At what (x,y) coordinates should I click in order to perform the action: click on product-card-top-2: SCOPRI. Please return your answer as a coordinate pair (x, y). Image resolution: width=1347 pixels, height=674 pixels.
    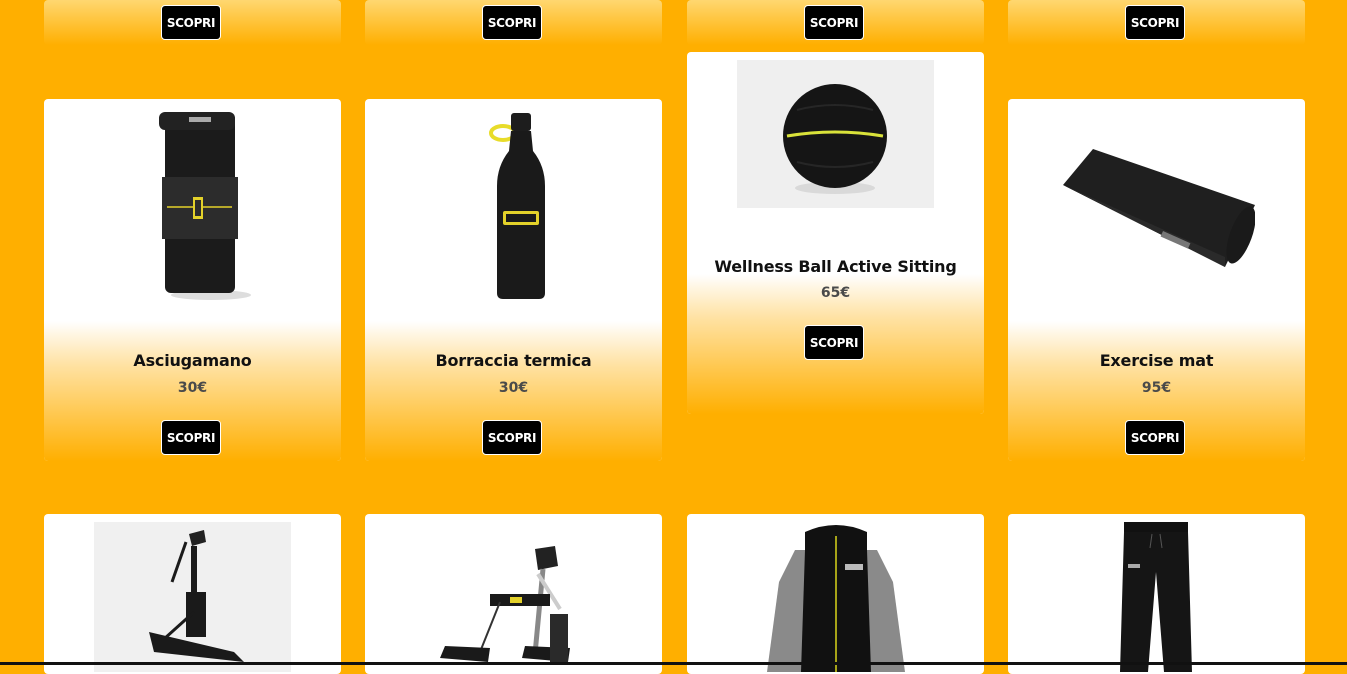
    Looking at the image, I should click on (513, 22).